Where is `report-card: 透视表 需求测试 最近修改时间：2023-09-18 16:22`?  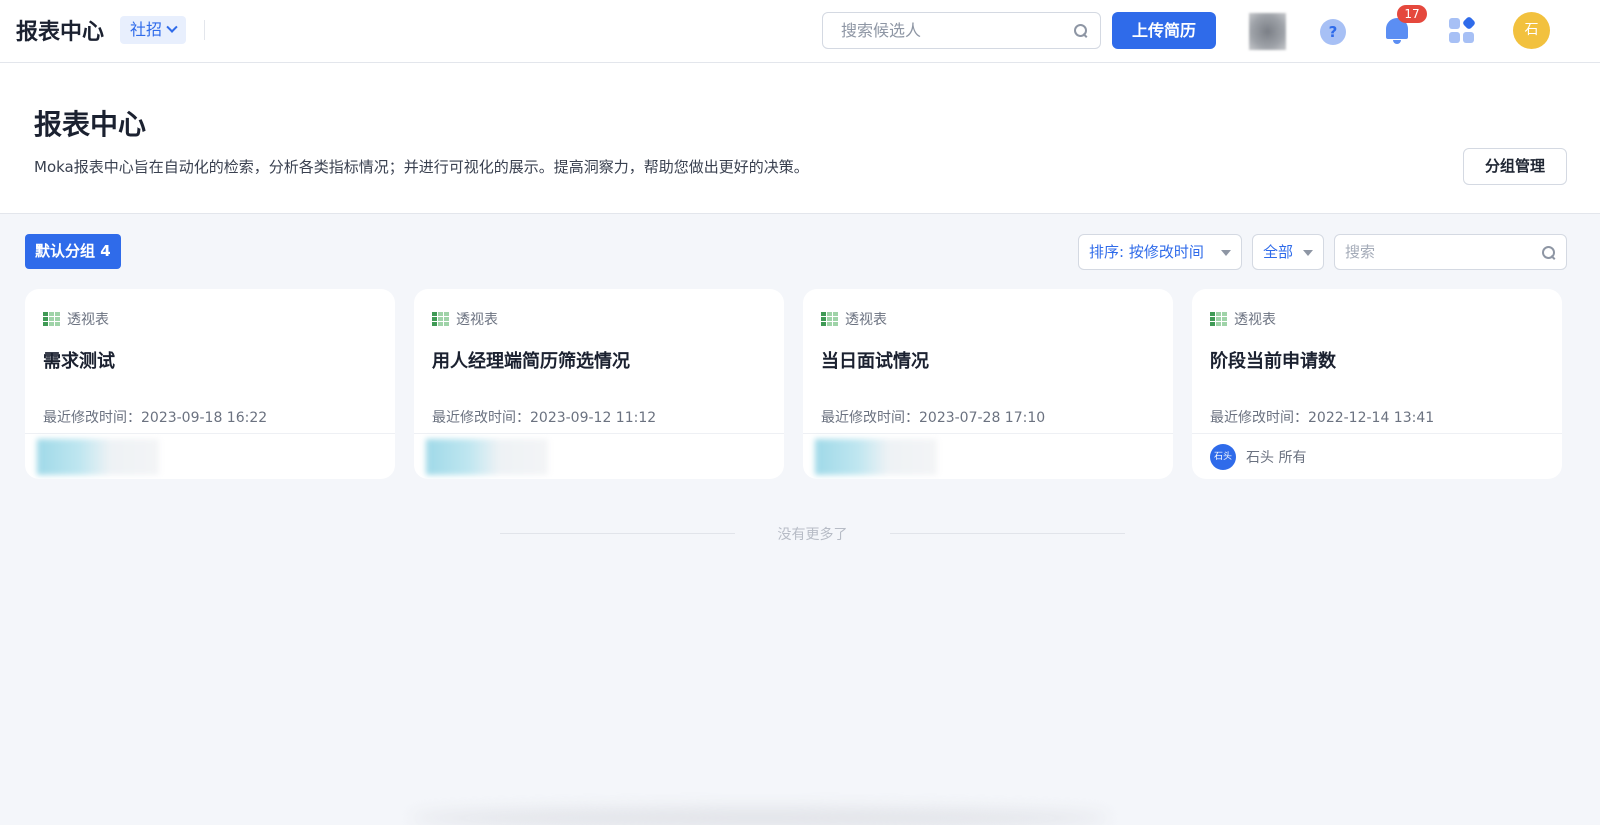
report-card: 透视表 需求测试 最近修改时间：2023-09-18 16:22 is located at coordinates (210, 384).